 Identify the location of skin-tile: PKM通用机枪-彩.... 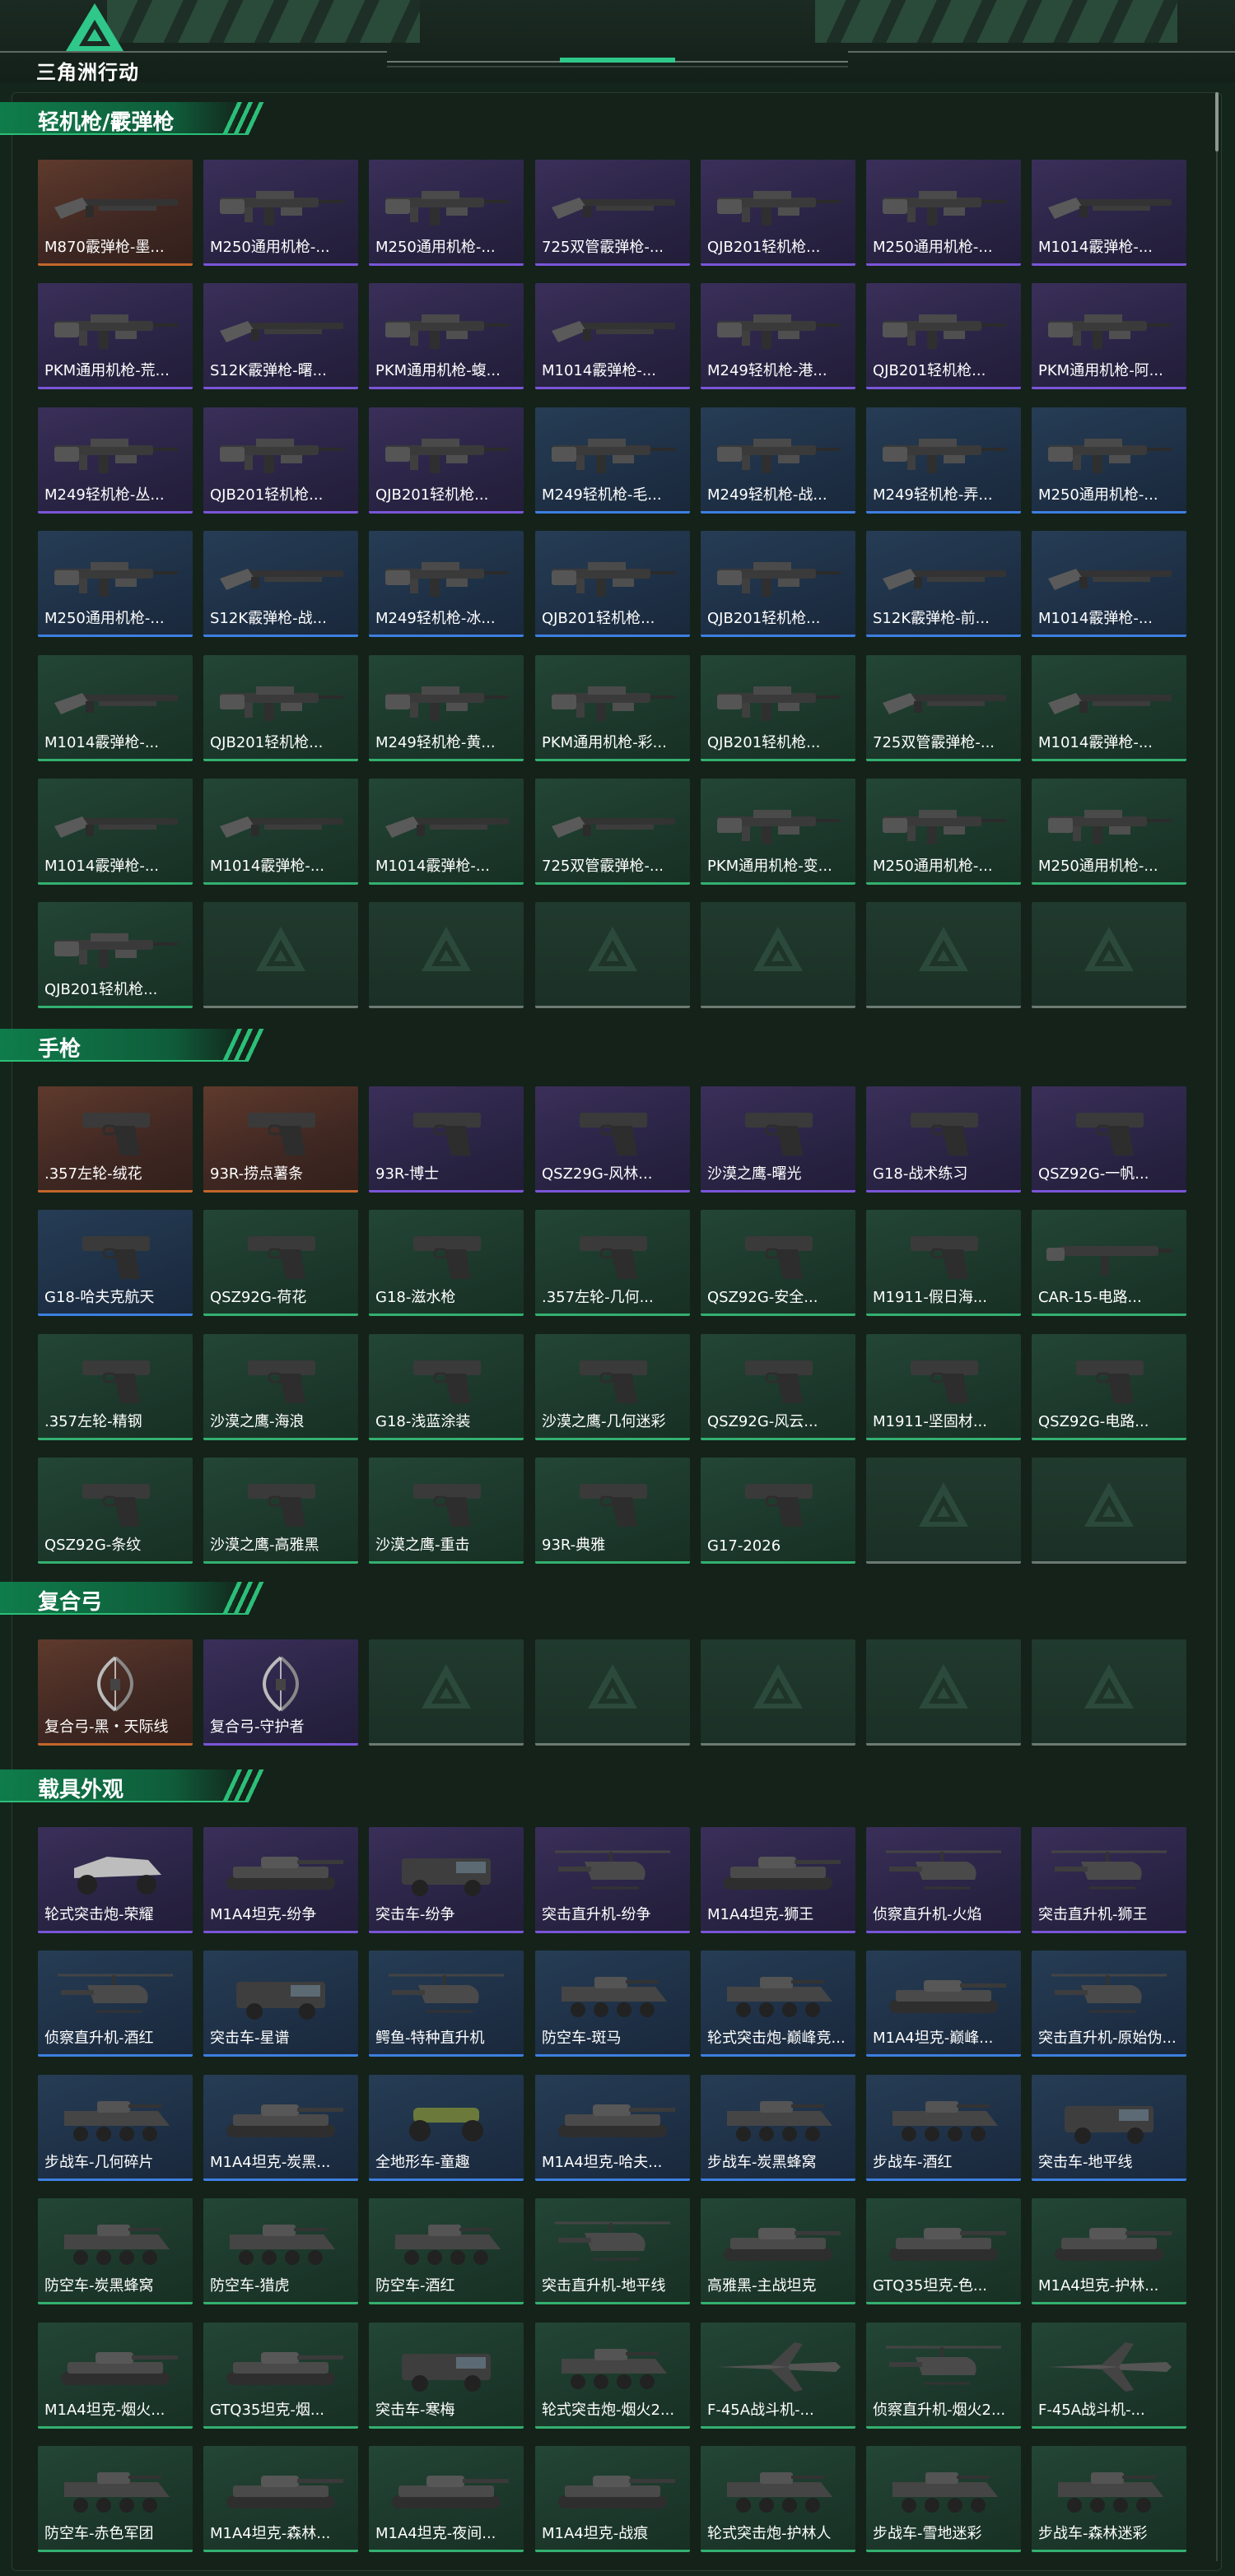
(612, 708).